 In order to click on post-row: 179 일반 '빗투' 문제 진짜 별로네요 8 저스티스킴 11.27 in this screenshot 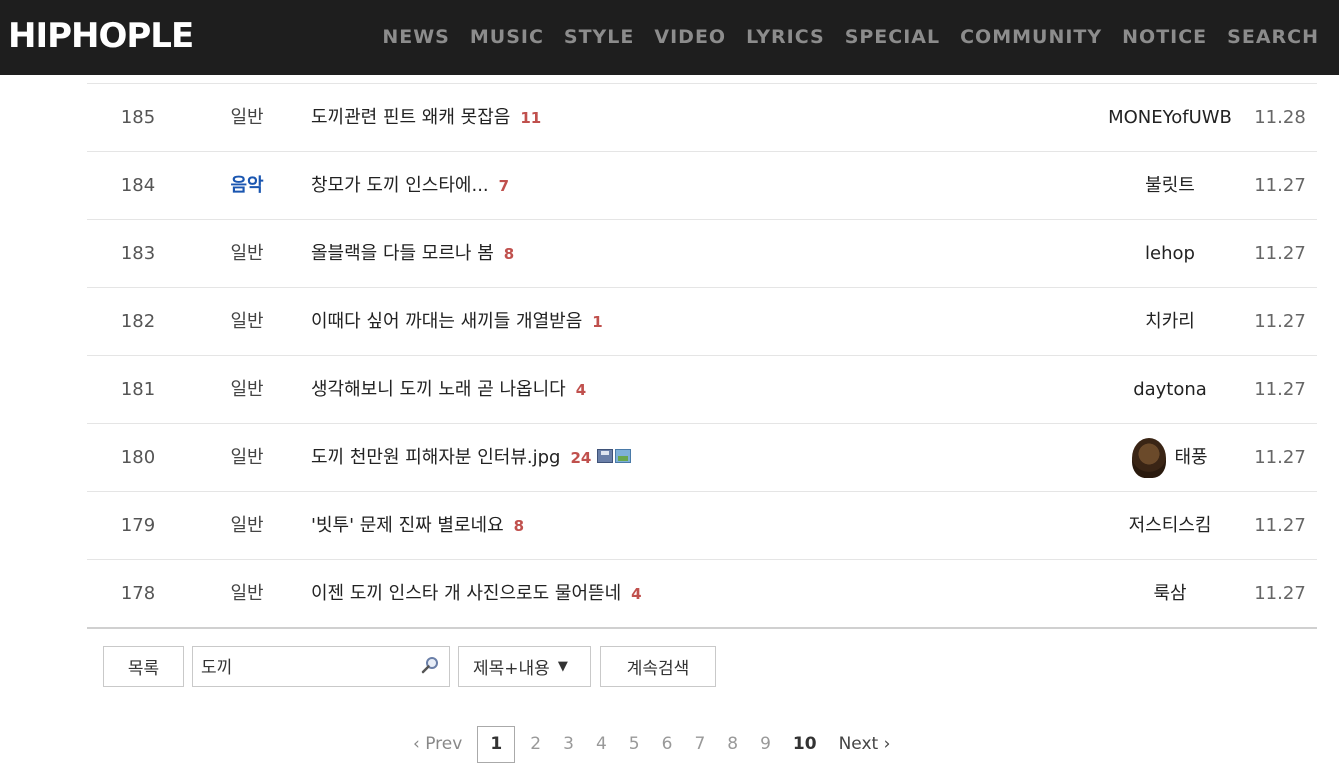, I will do `click(702, 525)`.